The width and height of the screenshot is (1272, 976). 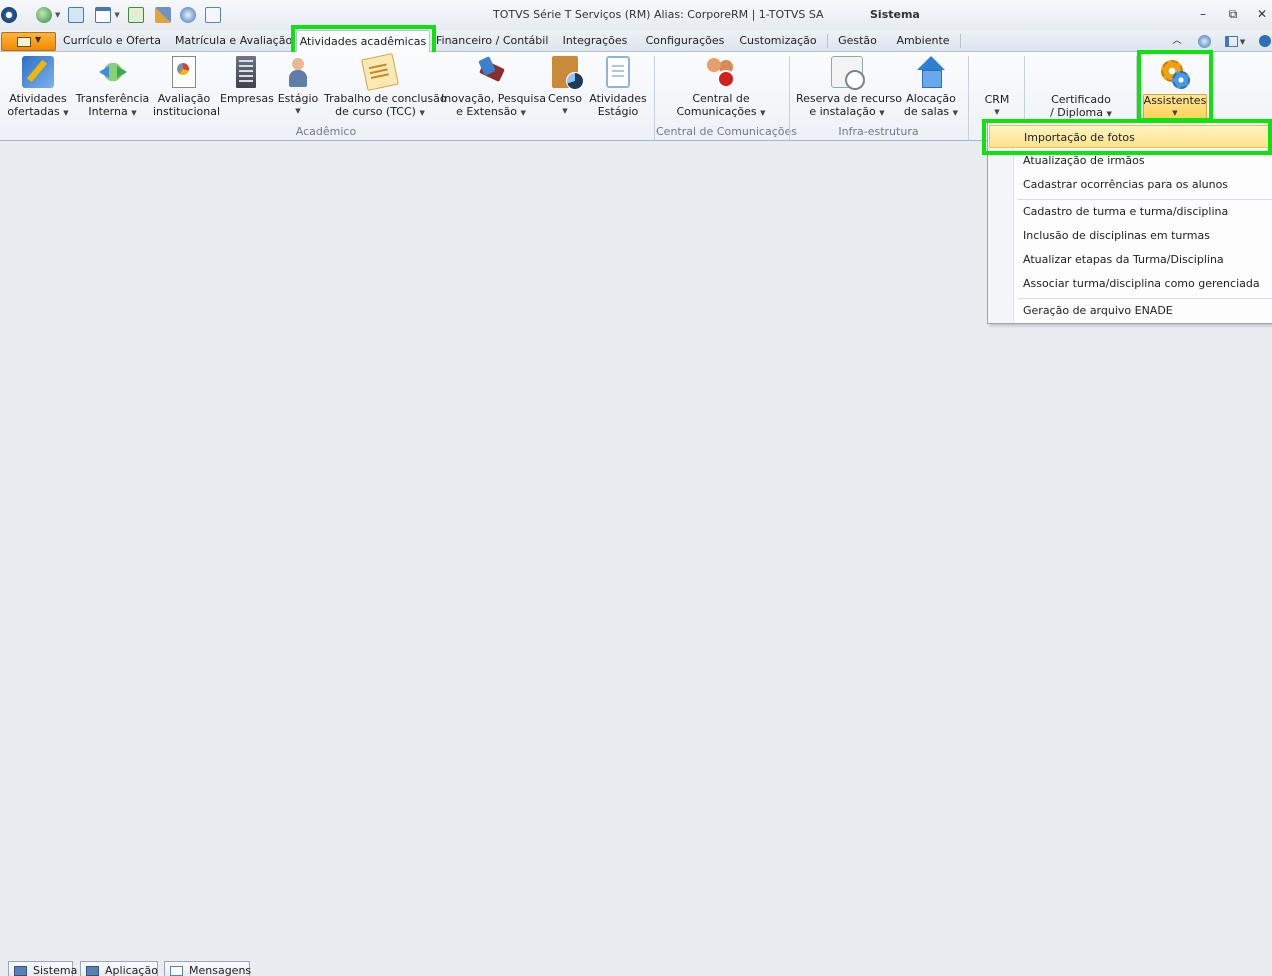 I want to click on building-icon, so click(x=246, y=72).